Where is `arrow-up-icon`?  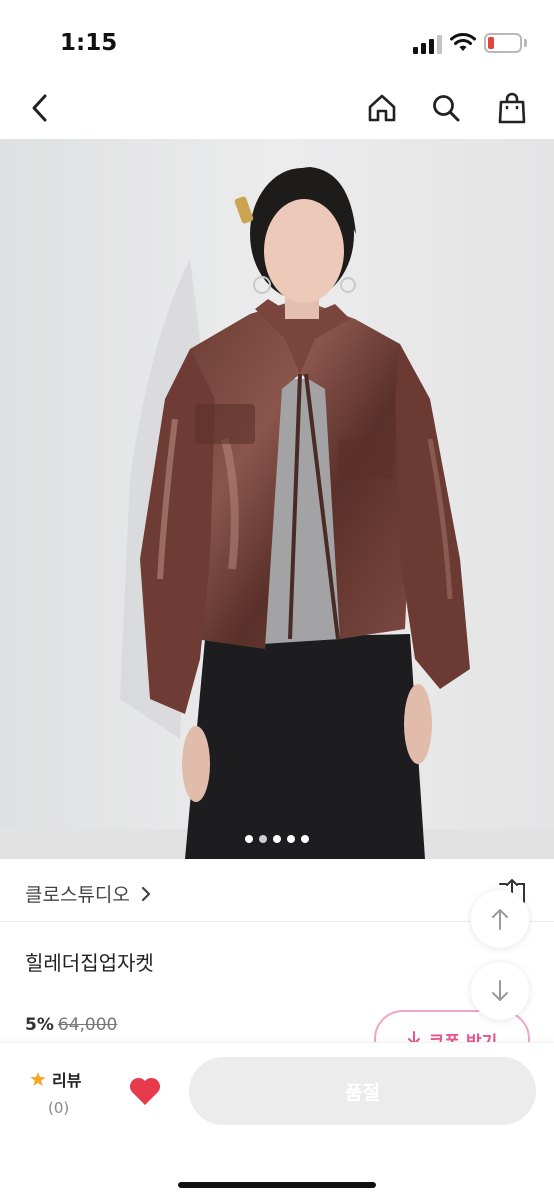 arrow-up-icon is located at coordinates (500, 919).